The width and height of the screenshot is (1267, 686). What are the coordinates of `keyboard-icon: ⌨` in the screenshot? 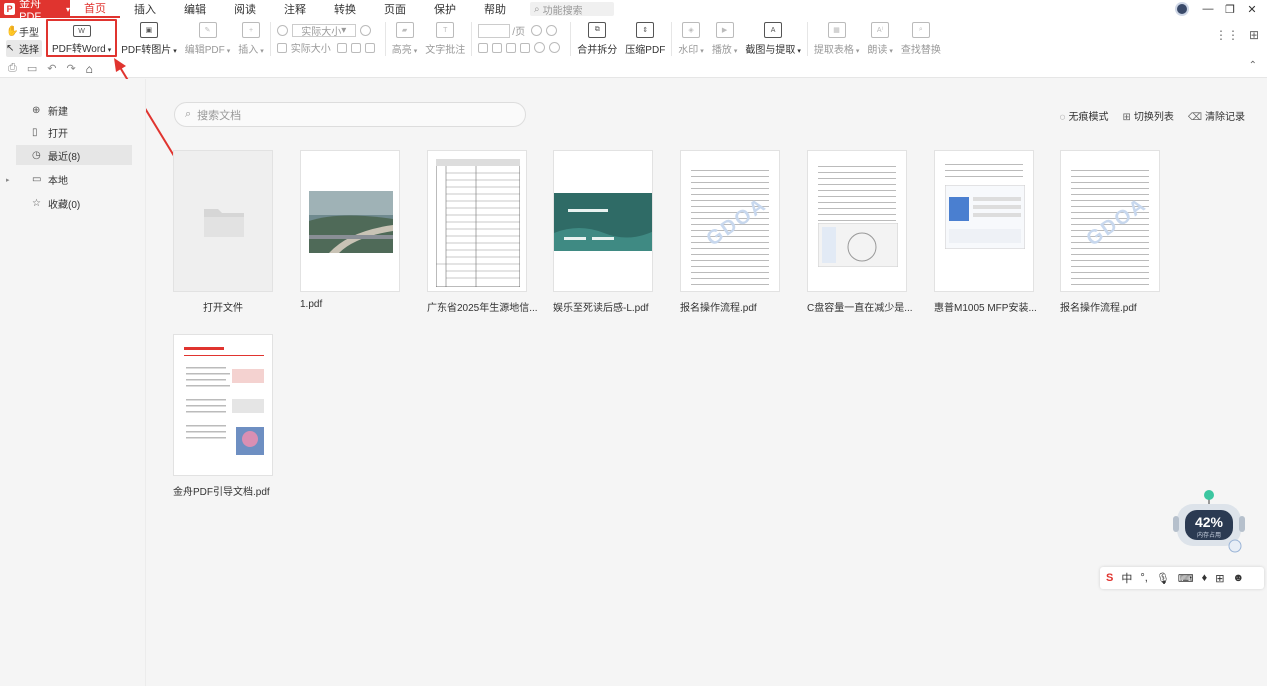 It's located at (1186, 578).